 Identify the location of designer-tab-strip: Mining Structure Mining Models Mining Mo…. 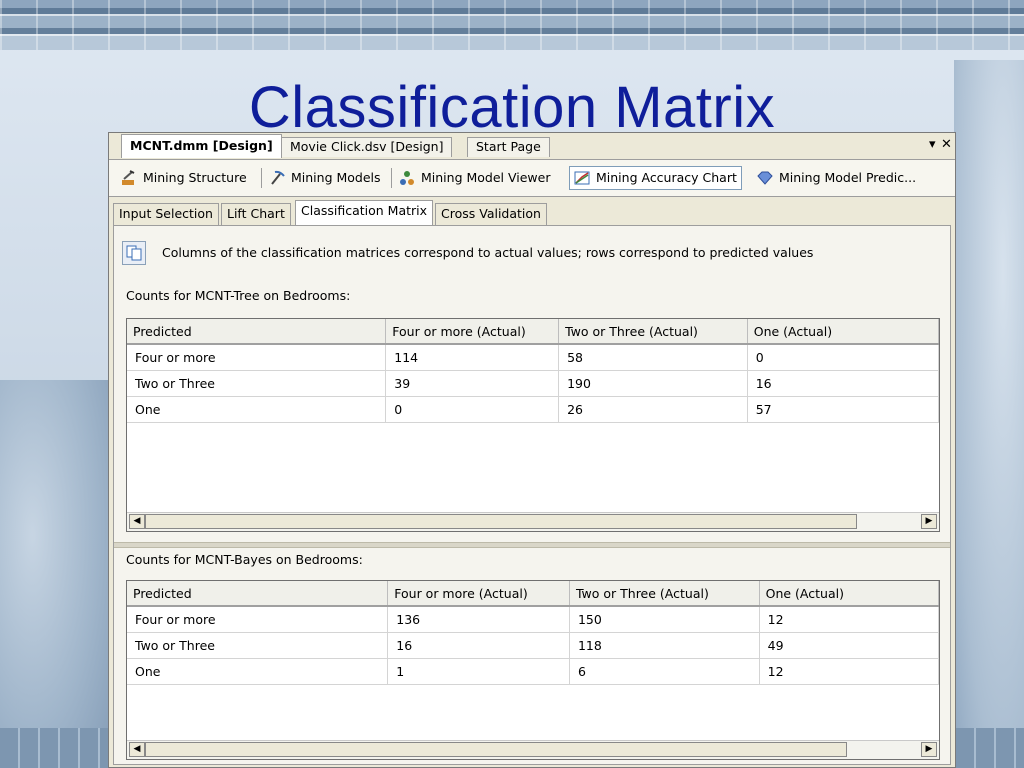
(532, 178).